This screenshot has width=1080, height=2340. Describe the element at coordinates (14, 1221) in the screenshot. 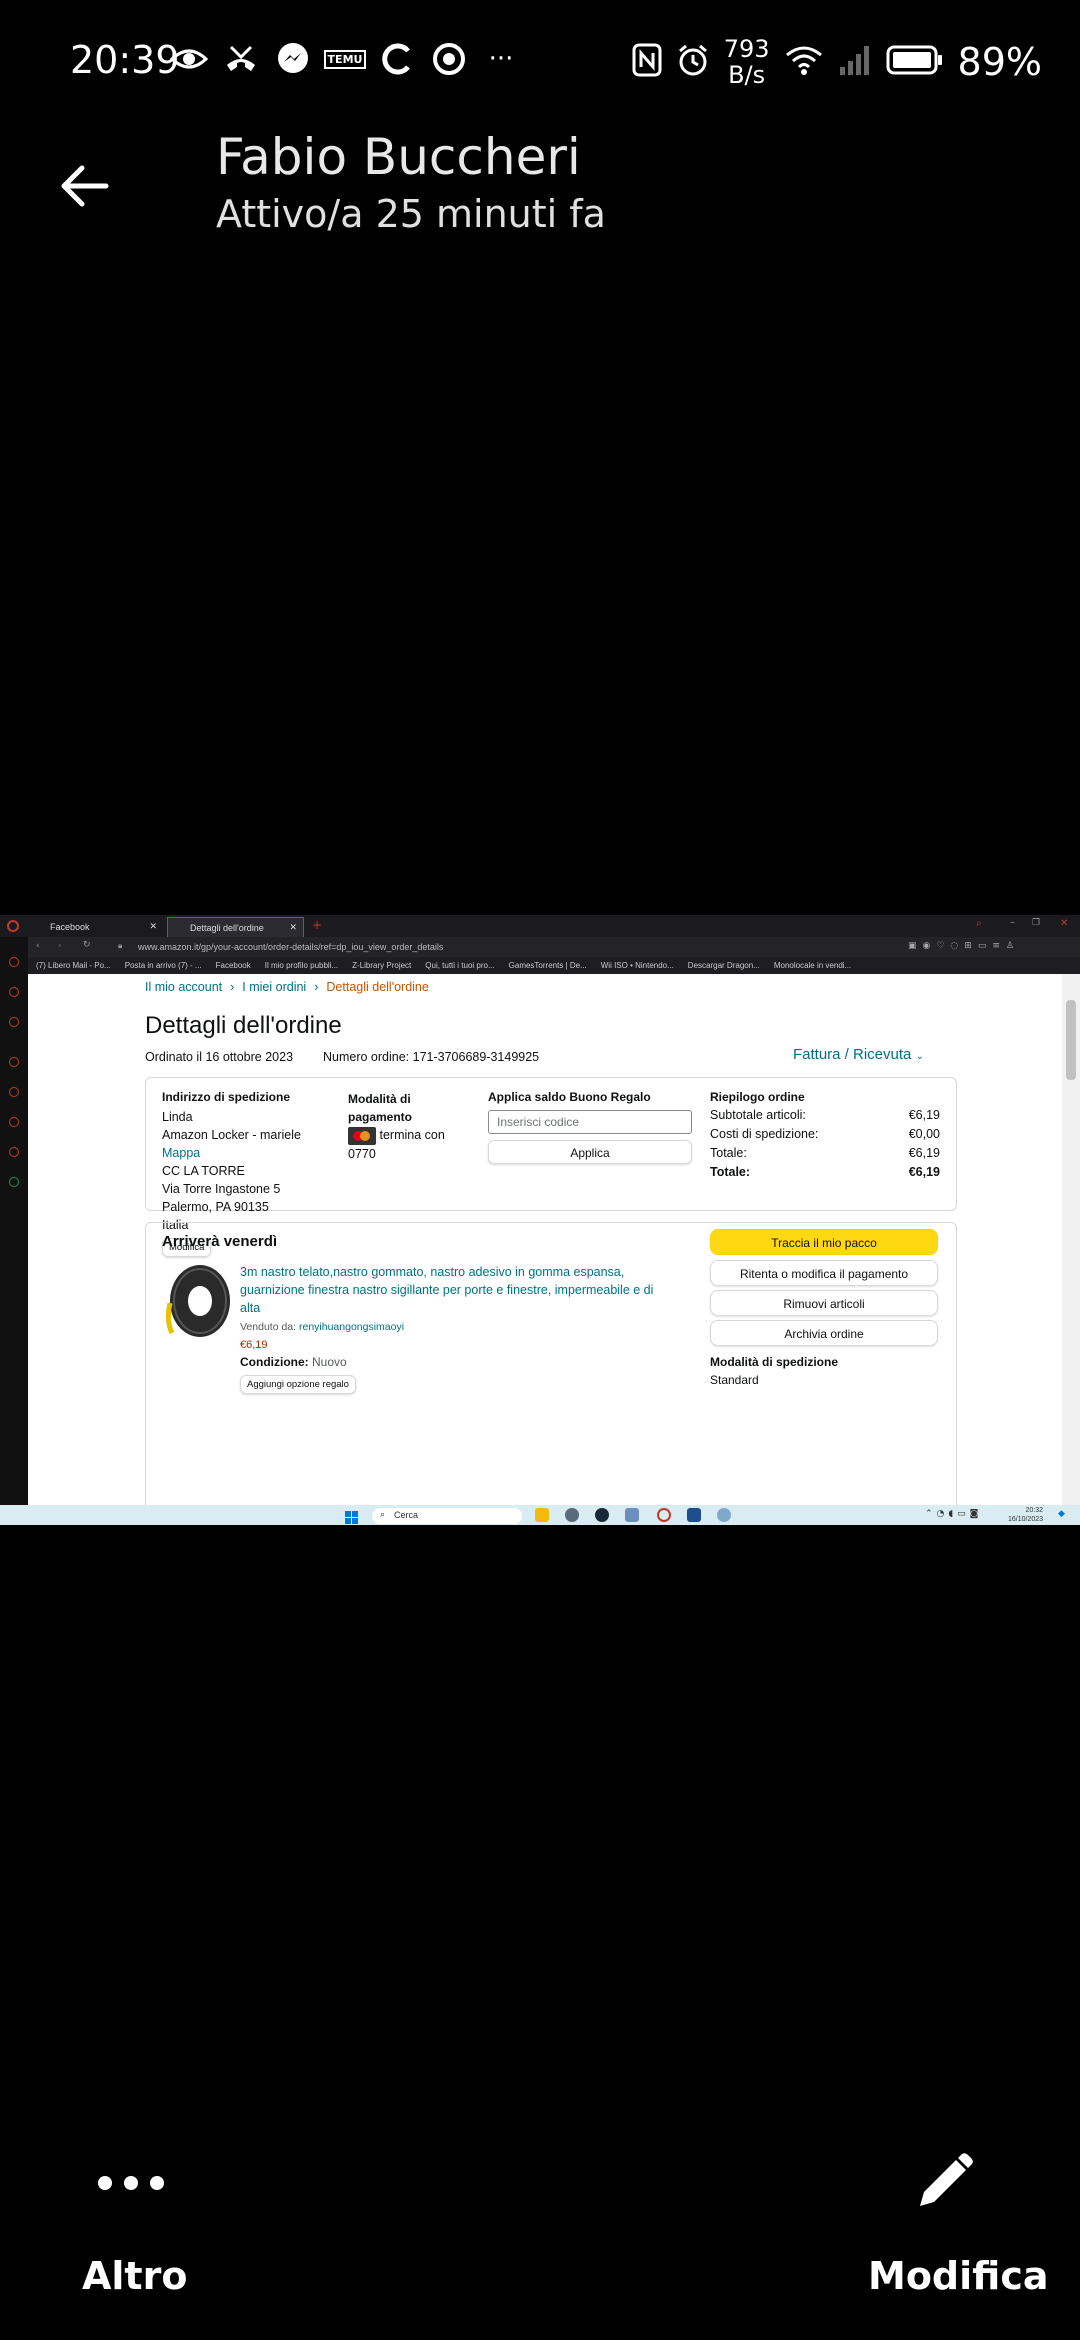

I see `browser-sidebar` at that location.